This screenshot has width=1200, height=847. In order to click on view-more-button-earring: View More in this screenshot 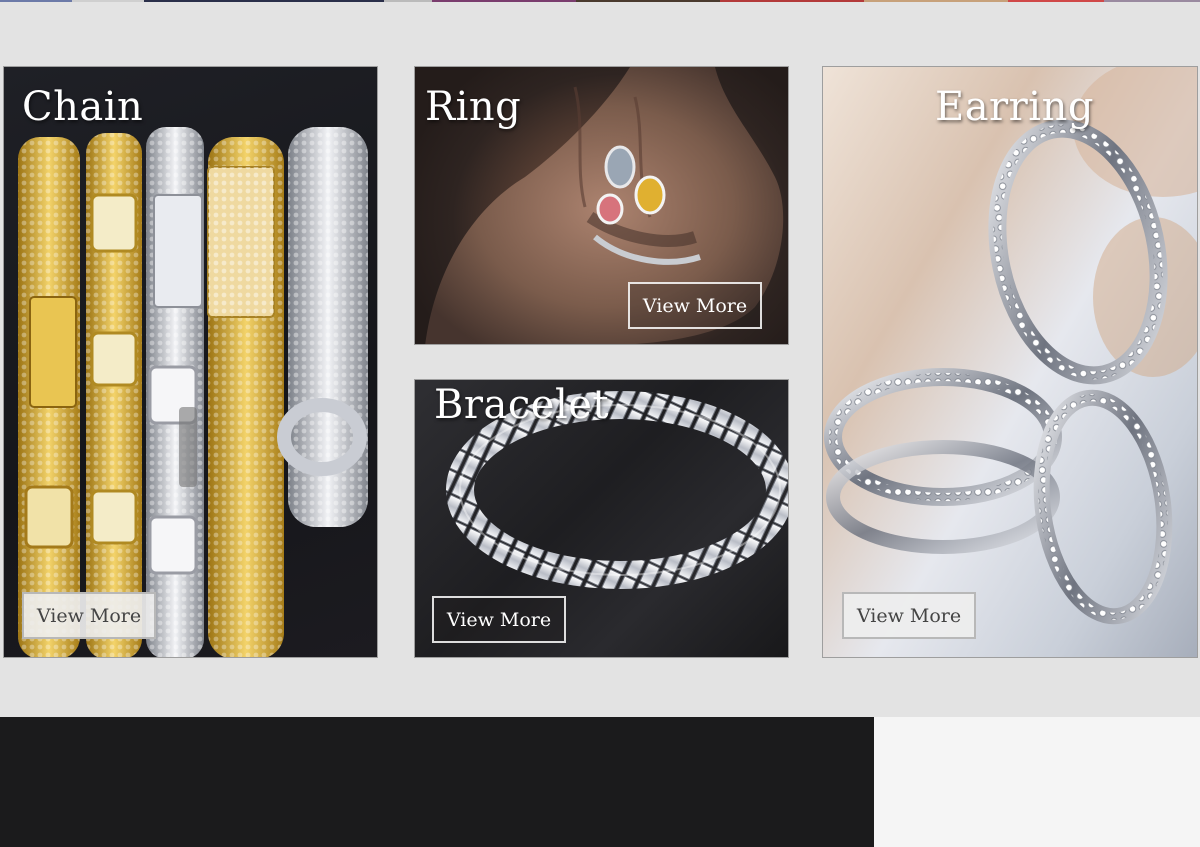, I will do `click(909, 615)`.